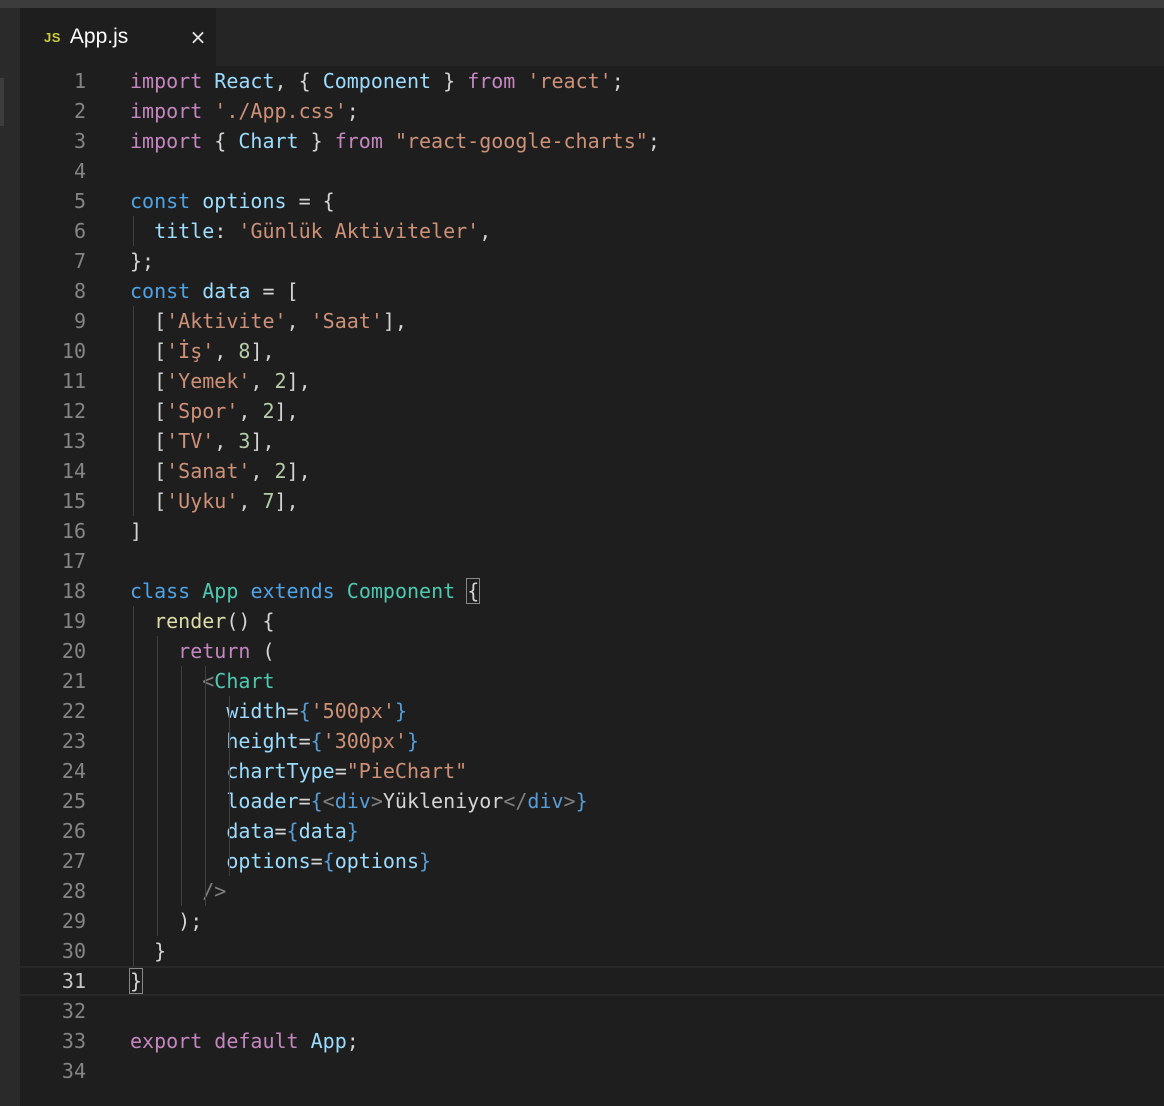  I want to click on code-token: render, so click(190, 621).